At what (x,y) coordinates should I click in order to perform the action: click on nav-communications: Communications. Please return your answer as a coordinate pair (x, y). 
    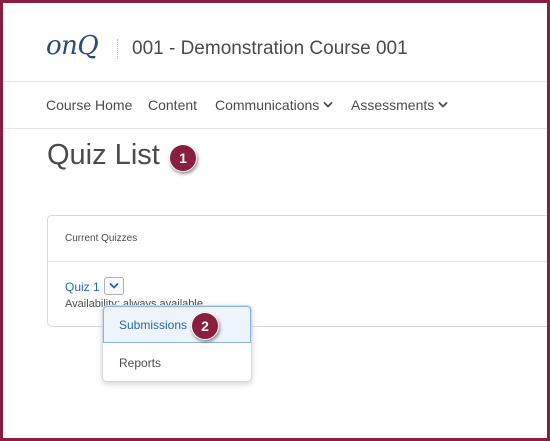
    Looking at the image, I should click on (274, 105).